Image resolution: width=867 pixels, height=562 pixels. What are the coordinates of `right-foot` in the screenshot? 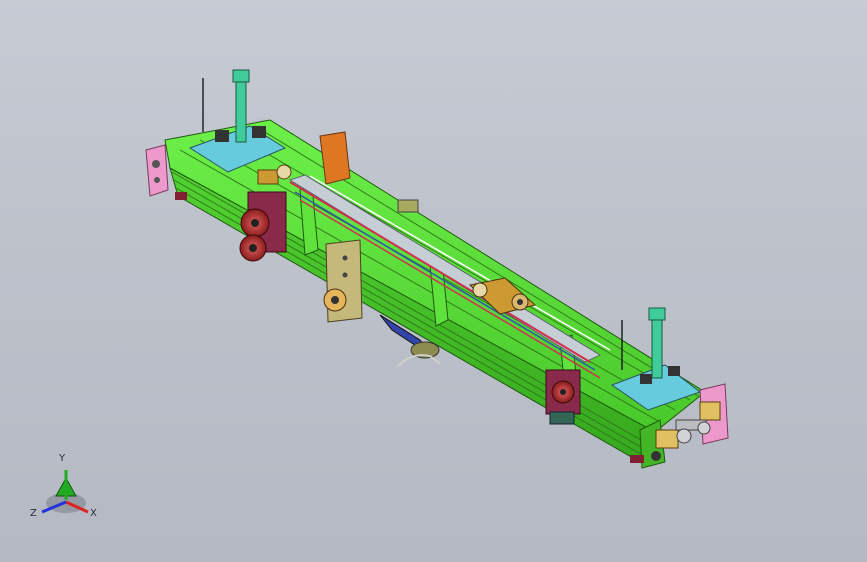 It's located at (637, 459).